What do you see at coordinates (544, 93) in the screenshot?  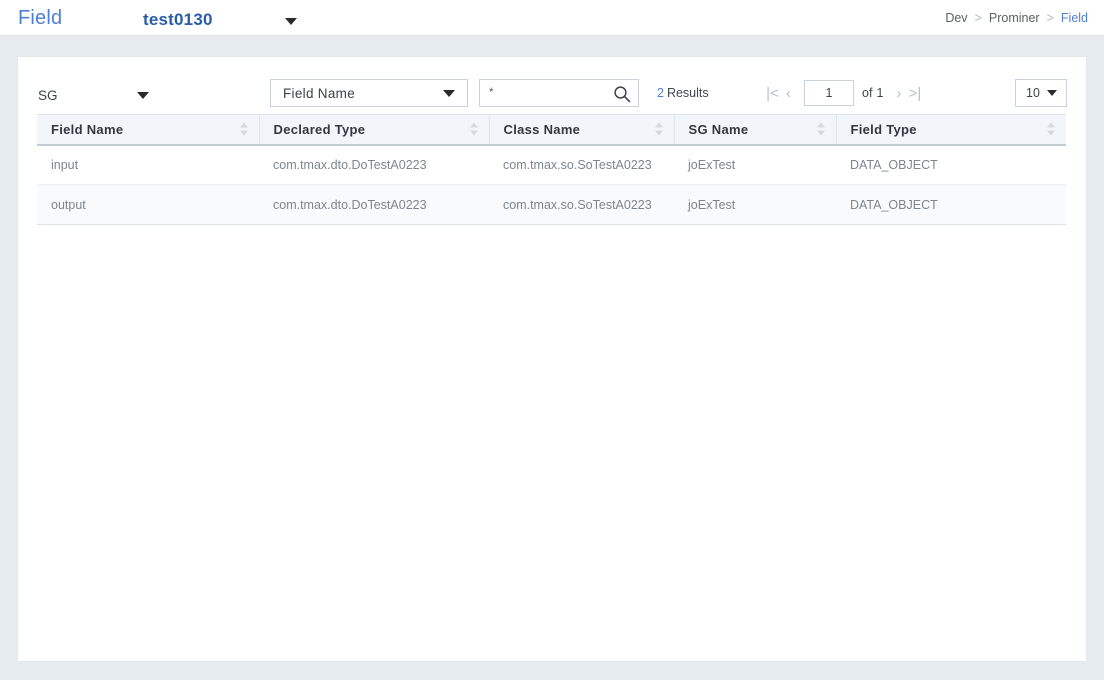 I see `search-input` at bounding box center [544, 93].